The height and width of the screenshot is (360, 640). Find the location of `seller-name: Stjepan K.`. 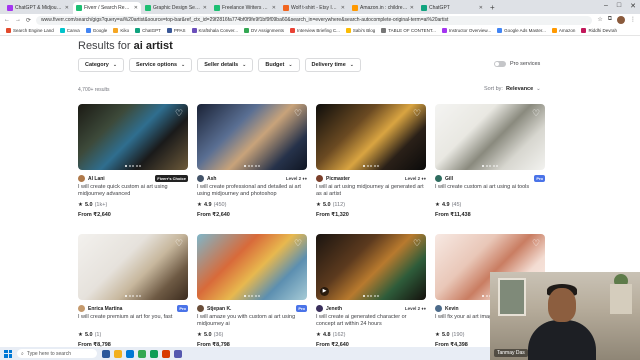

seller-name: Stjepan K. is located at coordinates (250, 309).